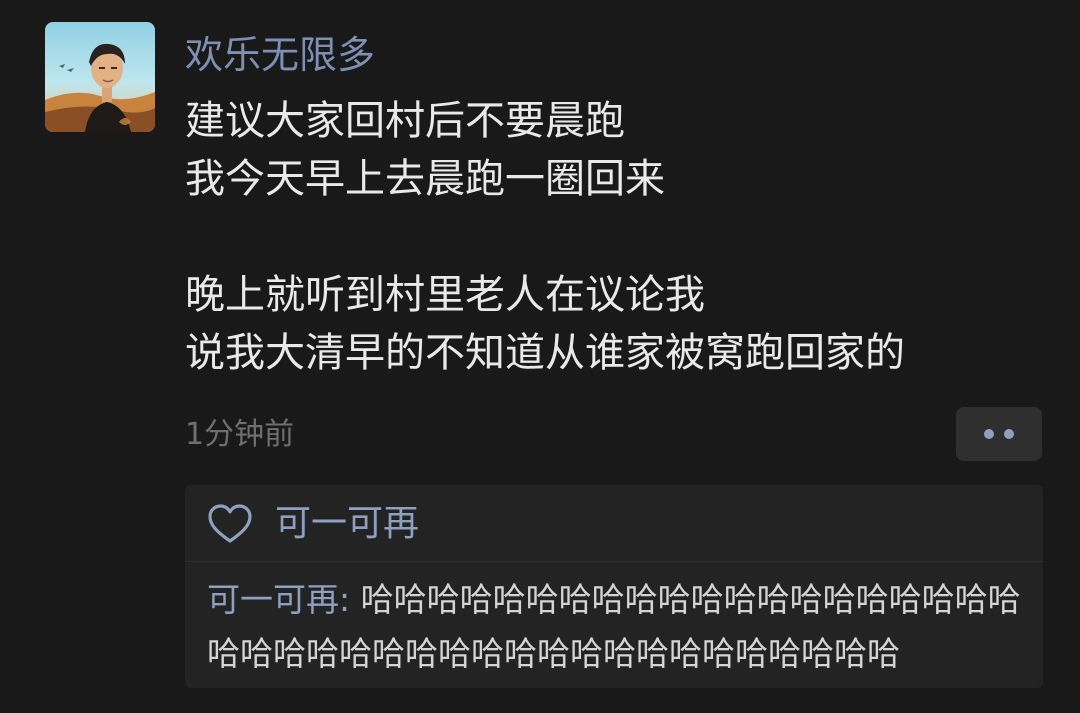 This screenshot has width=1080, height=713. I want to click on panel-divider, so click(614, 561).